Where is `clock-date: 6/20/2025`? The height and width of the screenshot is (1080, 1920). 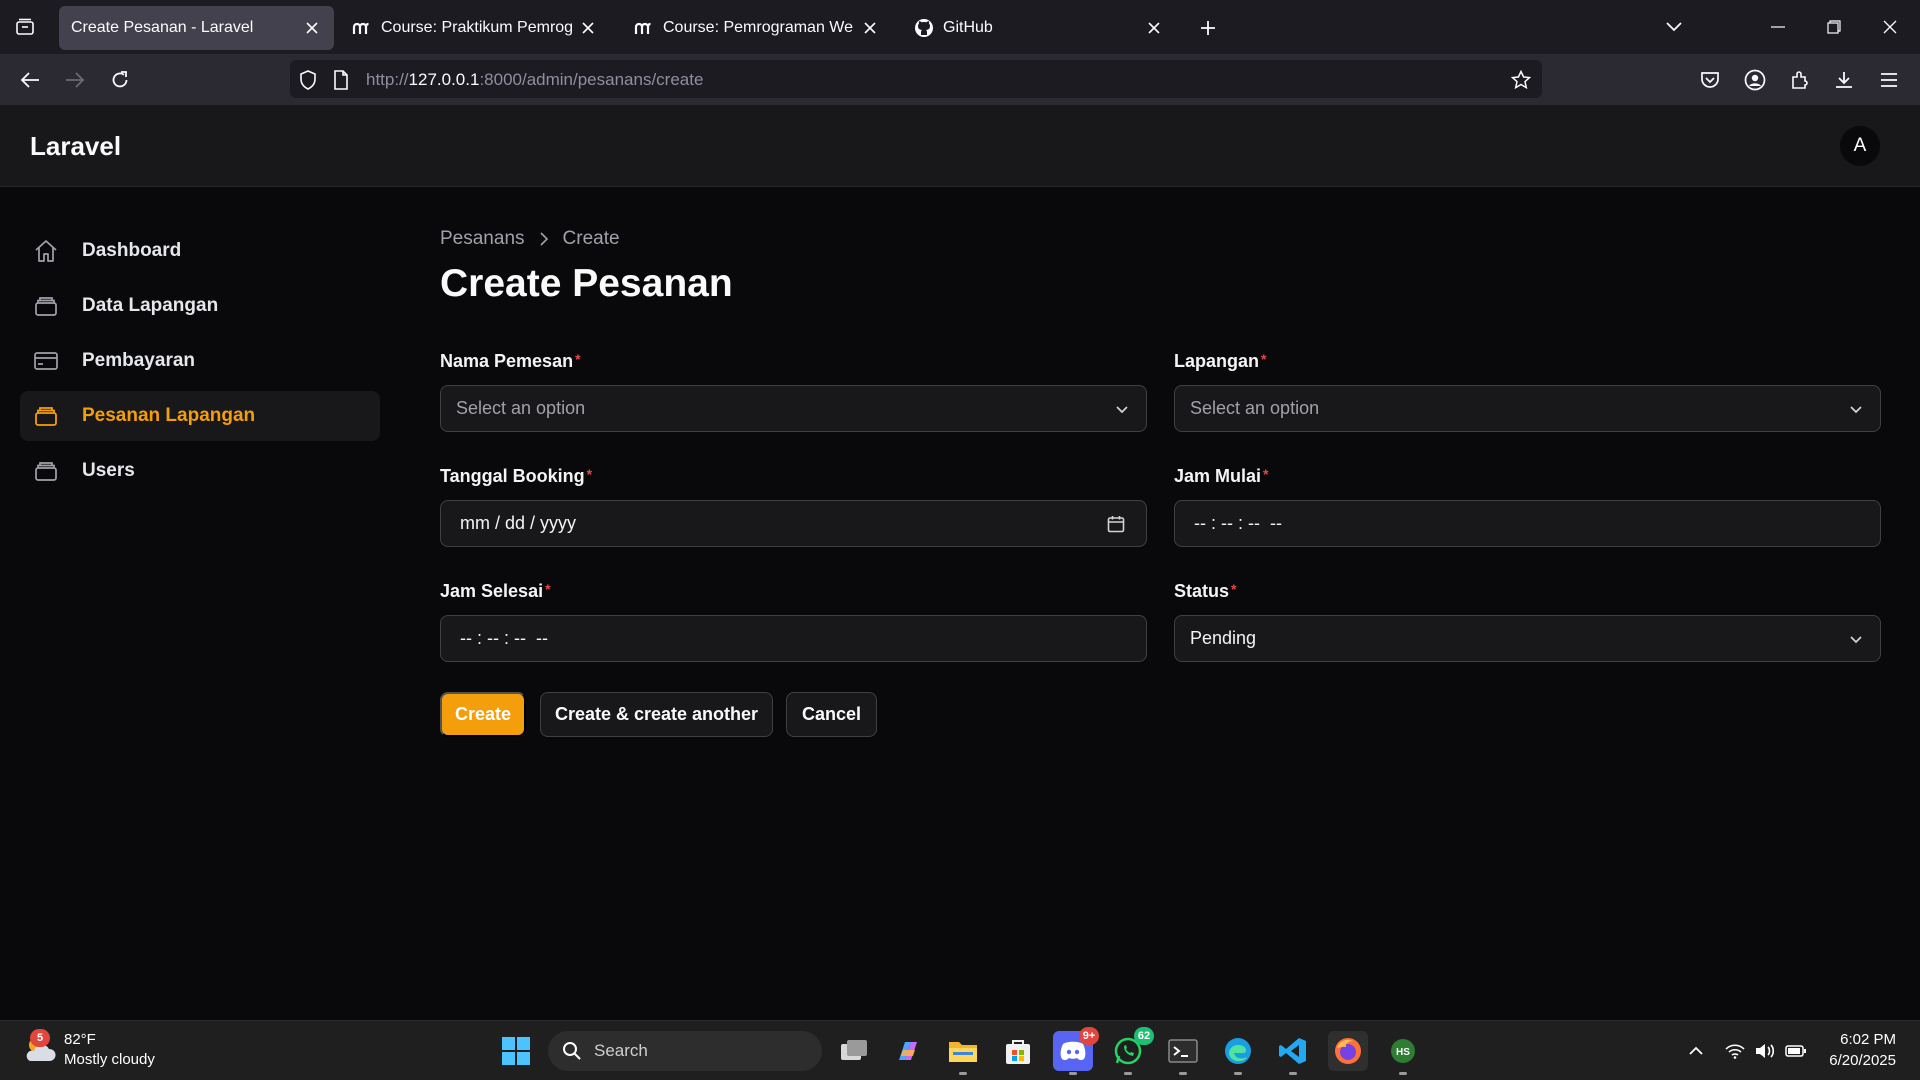 clock-date: 6/20/2025 is located at coordinates (1862, 1060).